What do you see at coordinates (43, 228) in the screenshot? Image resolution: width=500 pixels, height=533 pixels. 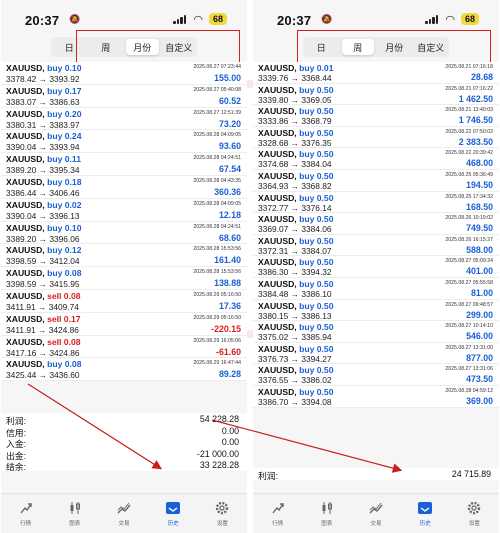 I see `trade-symbol: XAUUSD, buy 0.10` at bounding box center [43, 228].